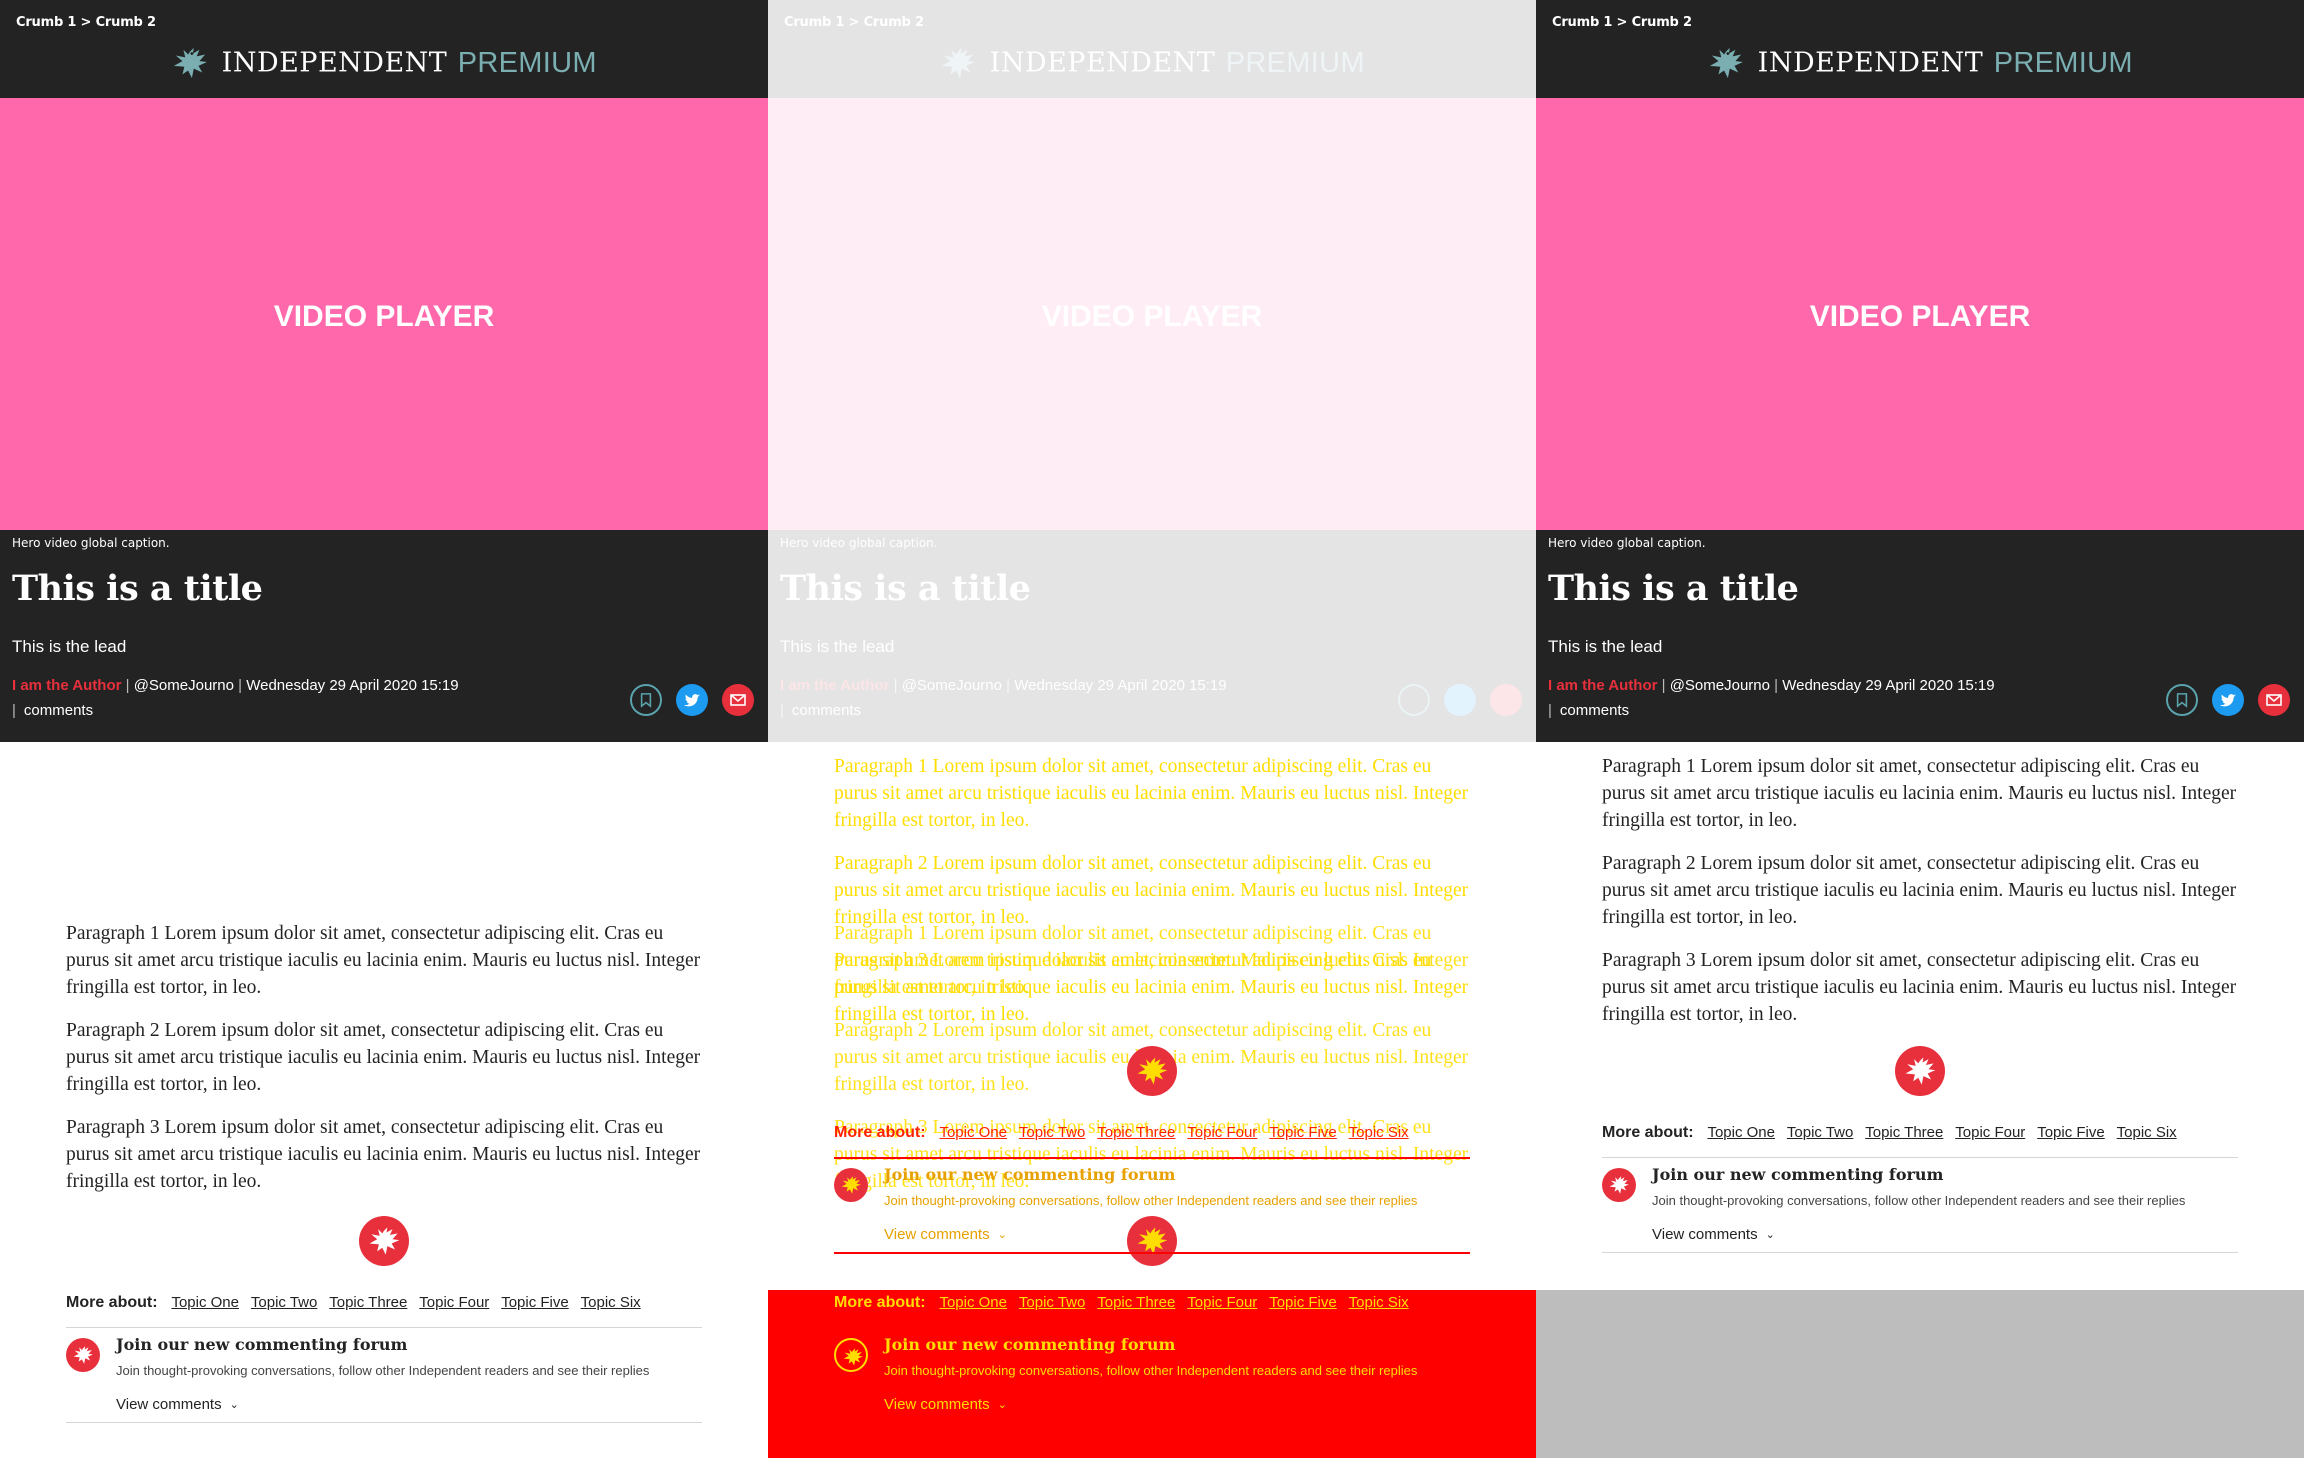 The width and height of the screenshot is (2304, 1458). Describe the element at coordinates (1152, 1071) in the screenshot. I see `end-emblem-shifted` at that location.